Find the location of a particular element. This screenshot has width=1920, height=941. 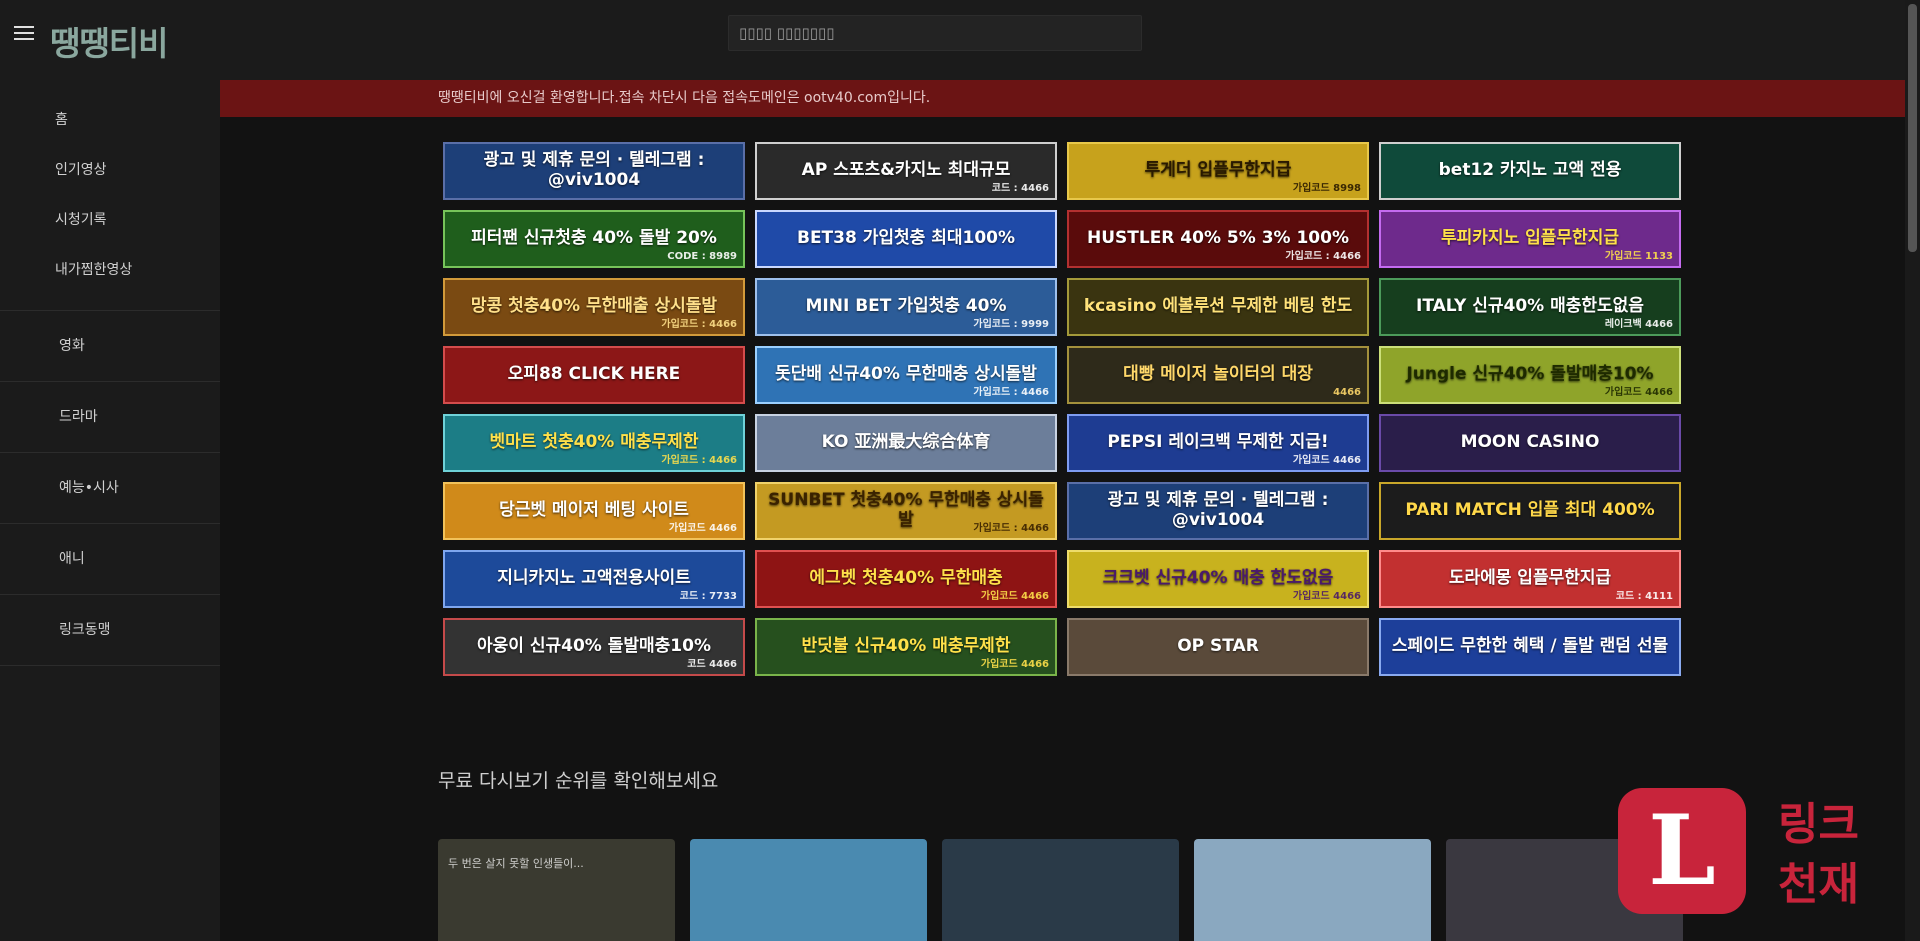

ad-banner: 아웅이 신규40% 돌발매충10% 코드 4466 is located at coordinates (594, 647).